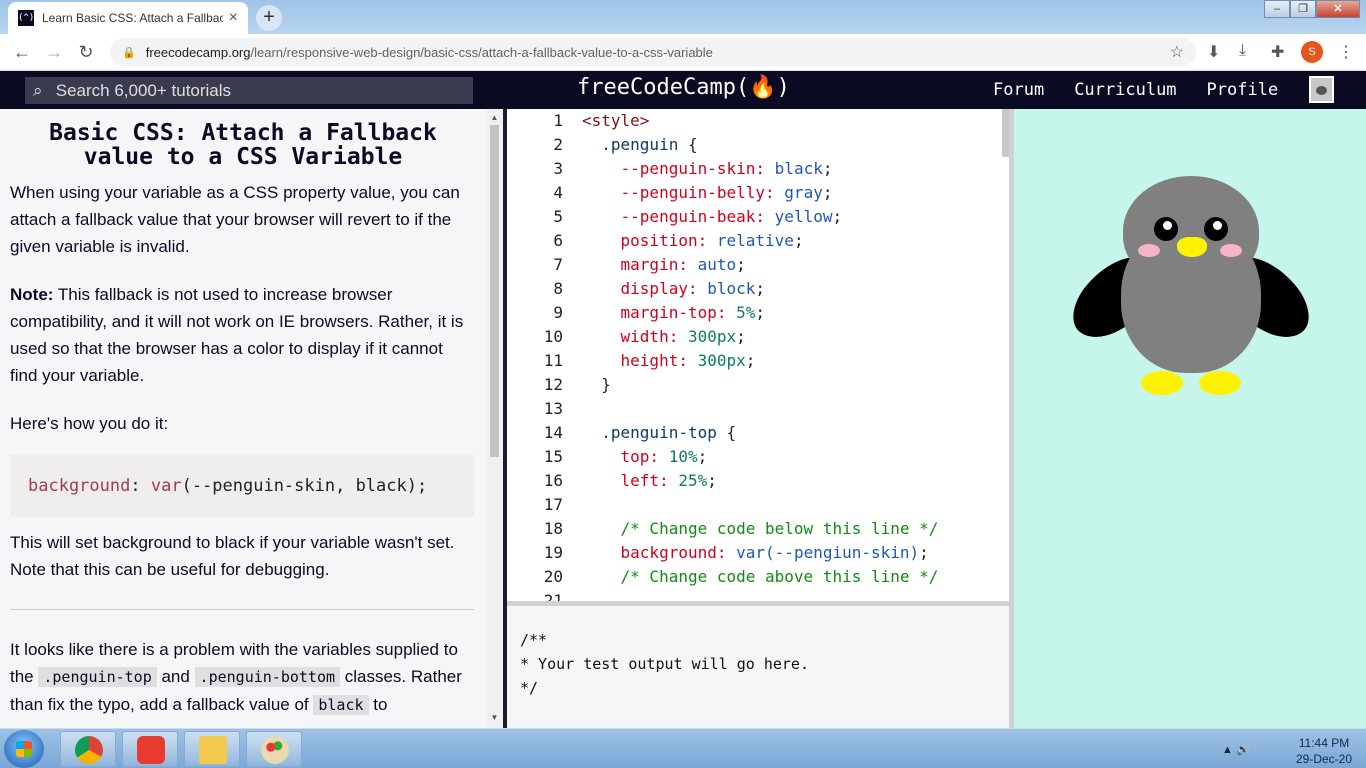  I want to click on line-number: 10, so click(553, 336).